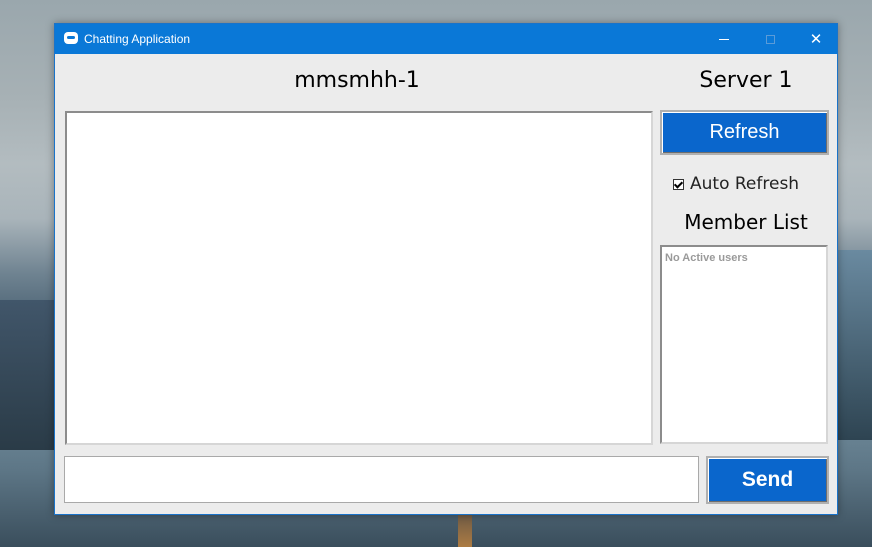 The width and height of the screenshot is (872, 547). What do you see at coordinates (745, 184) in the screenshot?
I see `auto-refresh-label: Auto Refresh` at bounding box center [745, 184].